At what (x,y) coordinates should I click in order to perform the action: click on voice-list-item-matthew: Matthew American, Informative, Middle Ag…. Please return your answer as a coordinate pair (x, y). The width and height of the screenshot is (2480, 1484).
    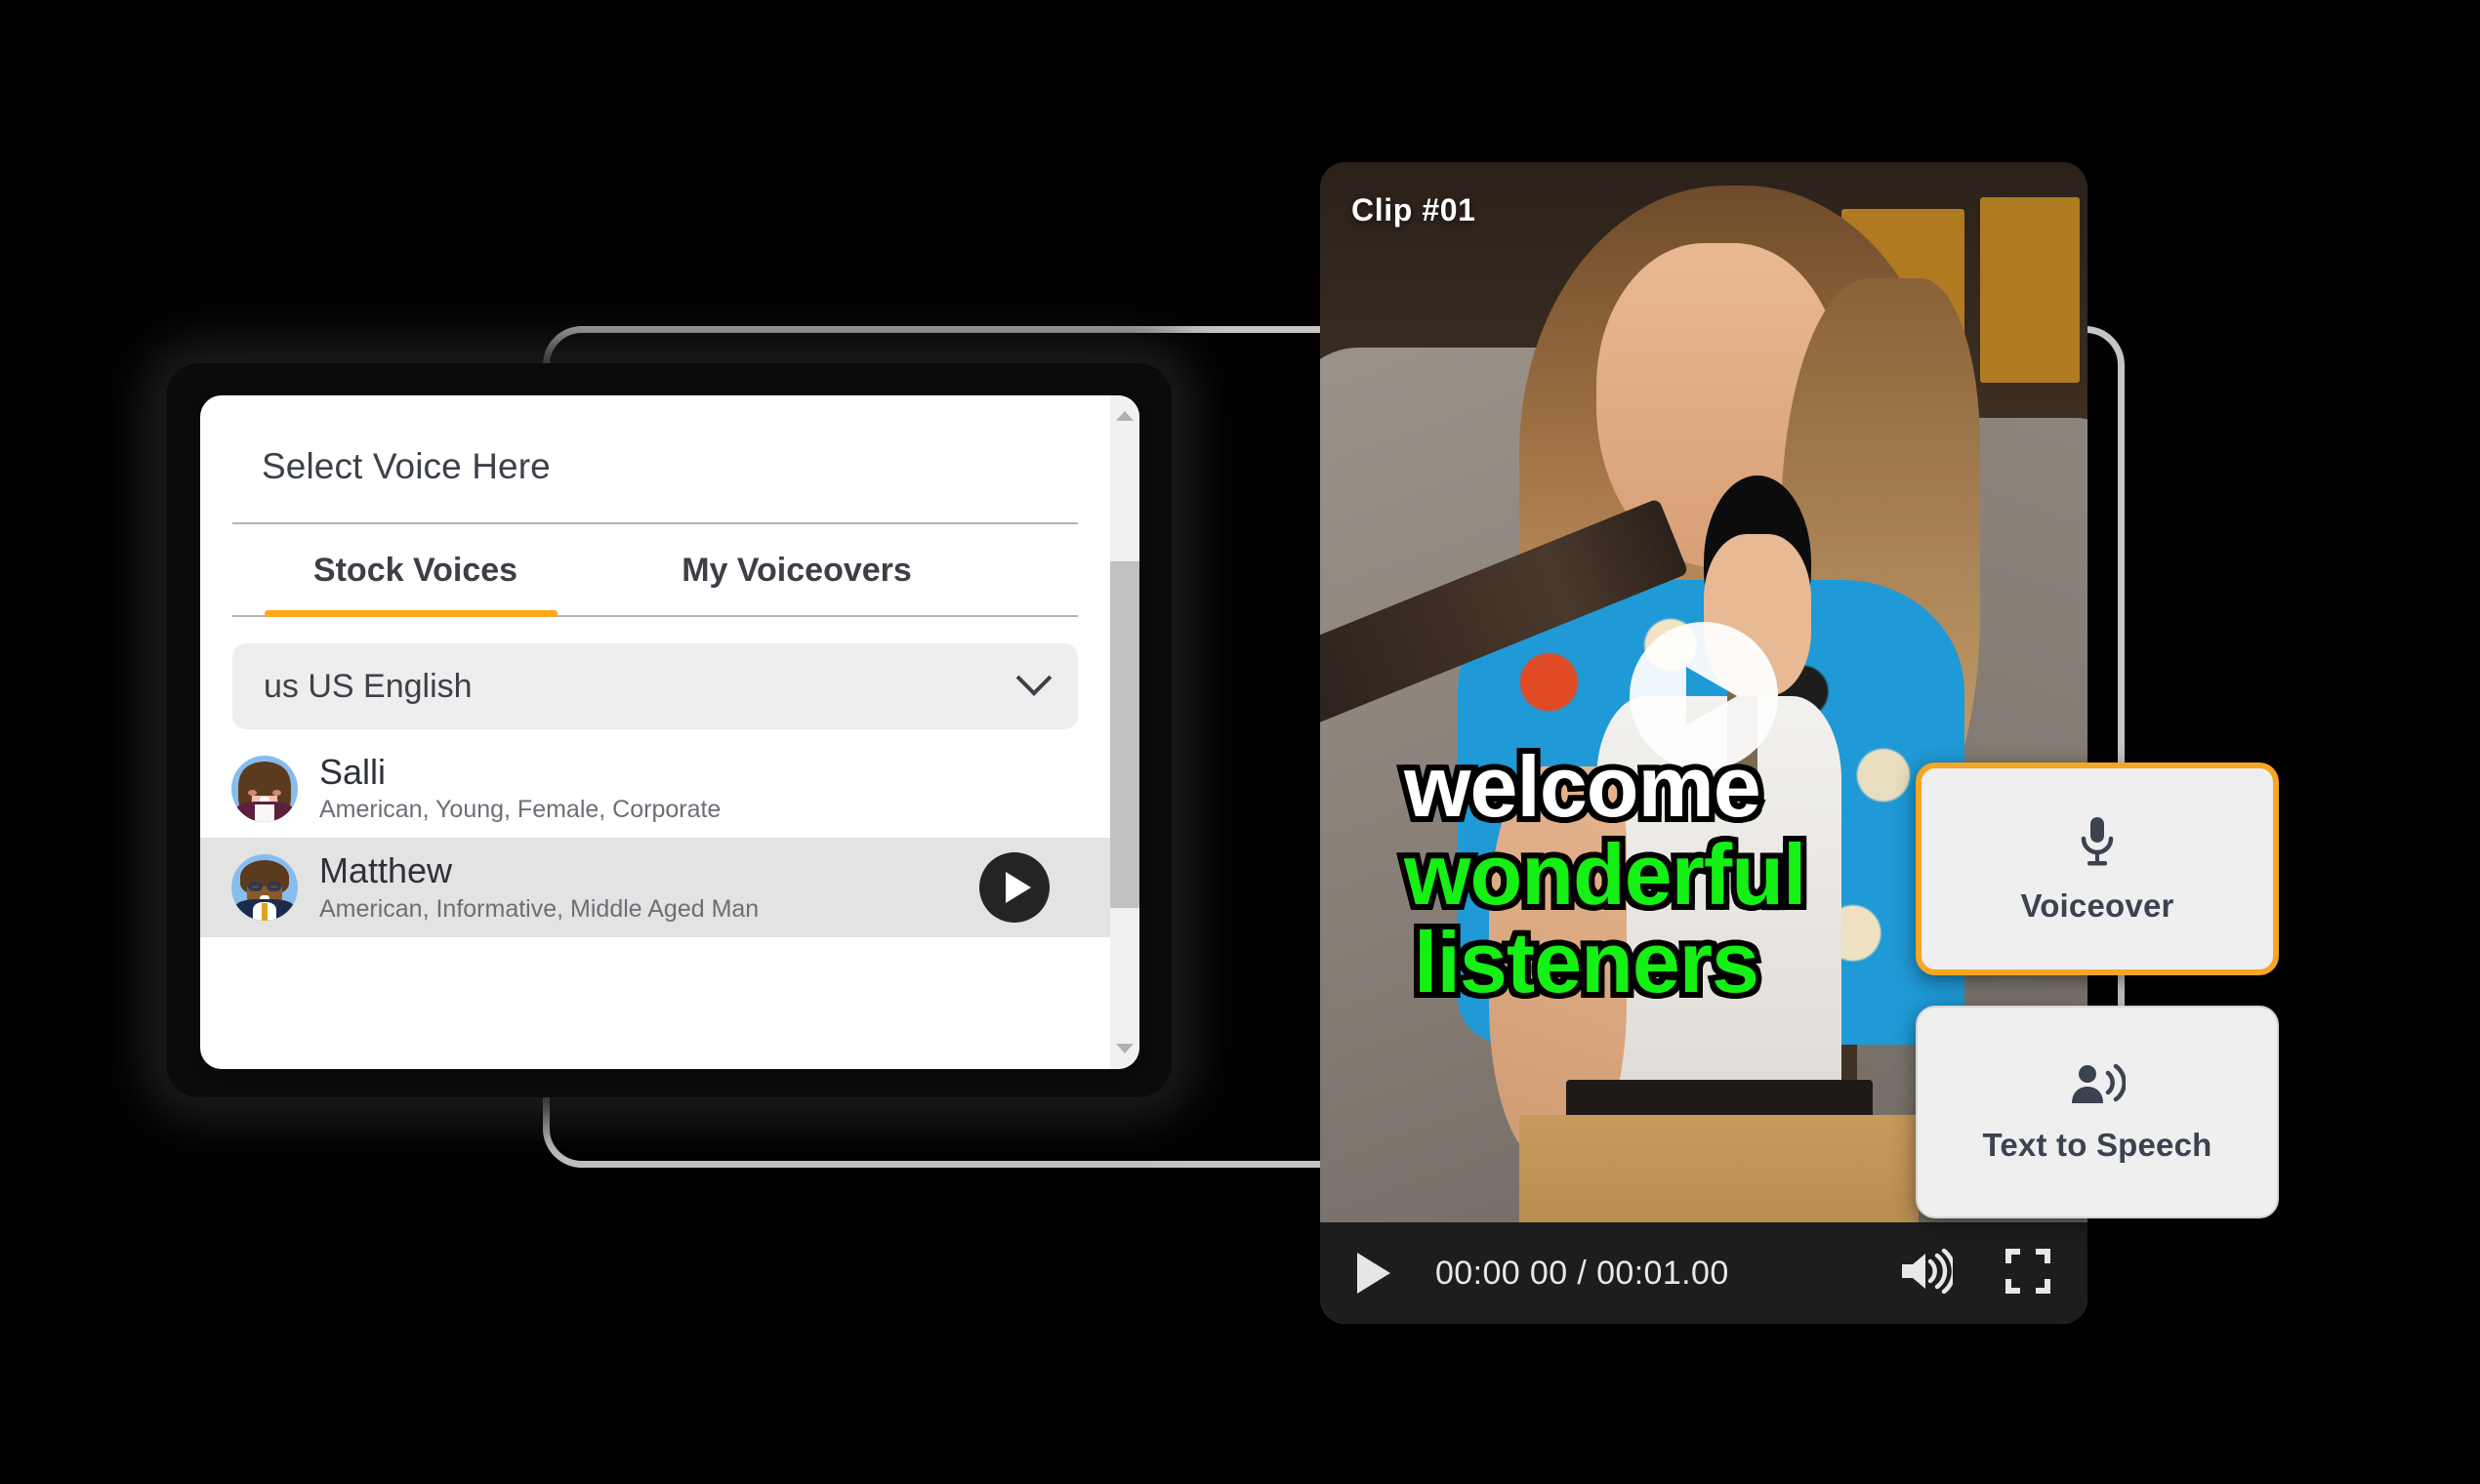
    Looking at the image, I should click on (655, 888).